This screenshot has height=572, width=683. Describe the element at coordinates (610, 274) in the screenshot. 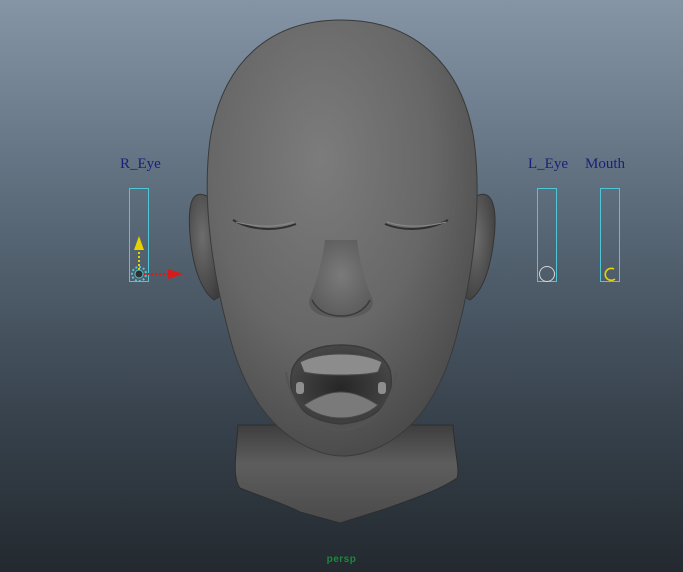

I see `mouth-slider-knob` at that location.